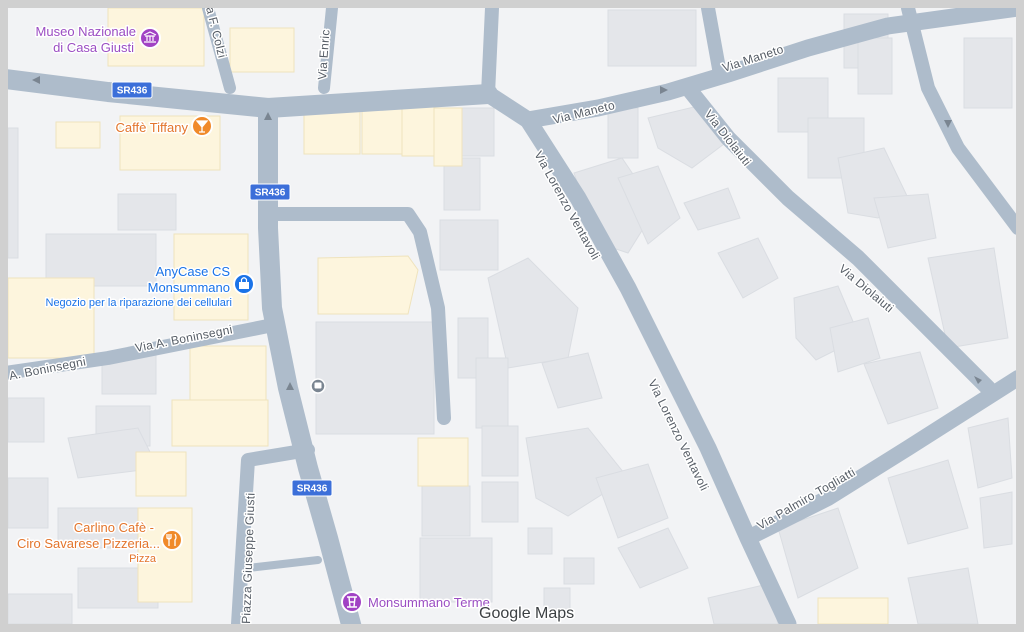 The width and height of the screenshot is (1024, 632). Describe the element at coordinates (193, 271) in the screenshot. I see `poi-anycase-line1: AnyCase CS` at that location.